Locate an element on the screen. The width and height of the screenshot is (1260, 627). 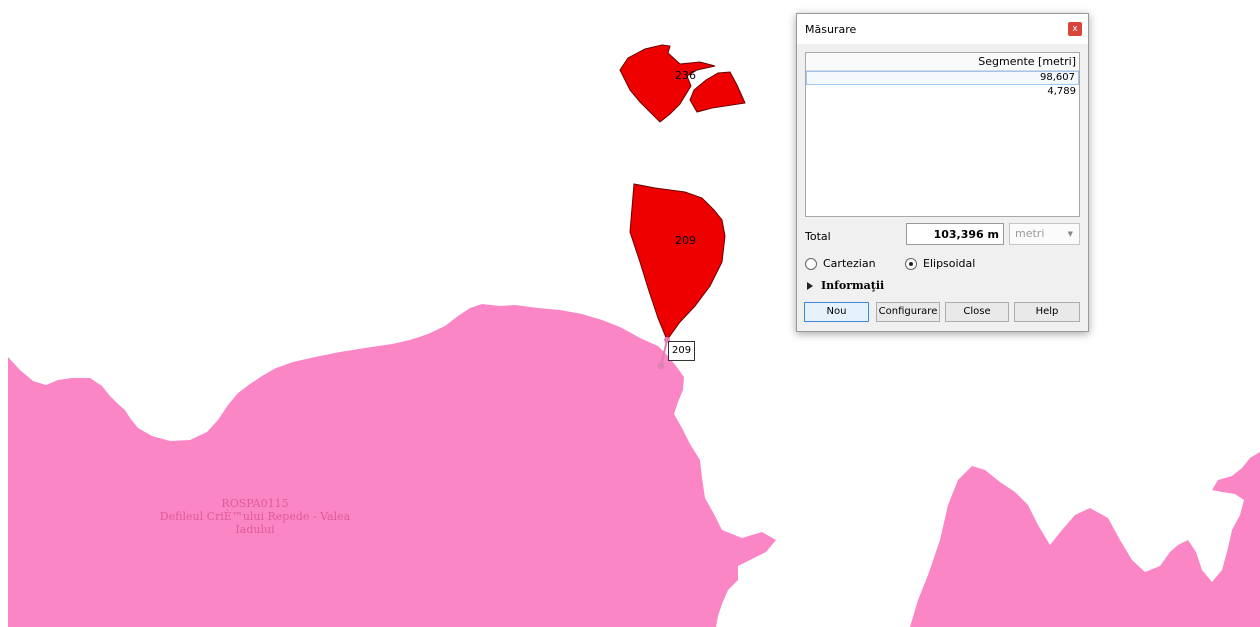
radio-cartesian-label: Cartezian is located at coordinates (849, 263).